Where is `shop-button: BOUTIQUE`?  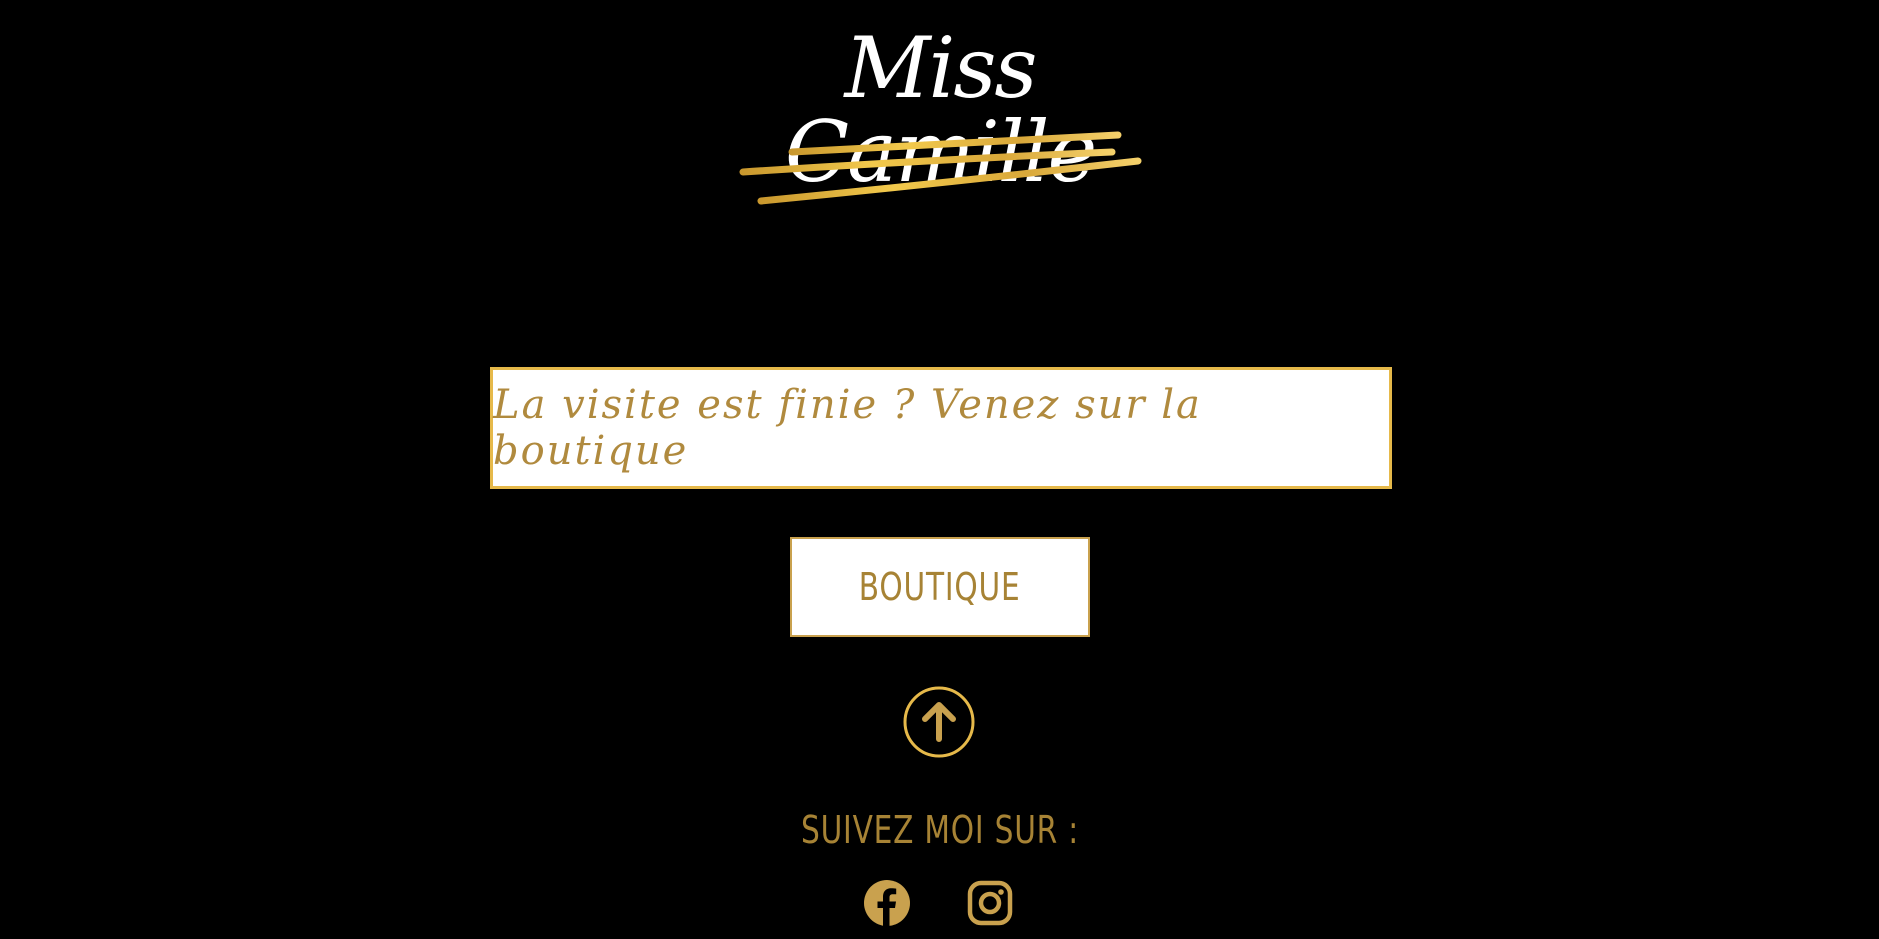
shop-button: BOUTIQUE is located at coordinates (940, 587).